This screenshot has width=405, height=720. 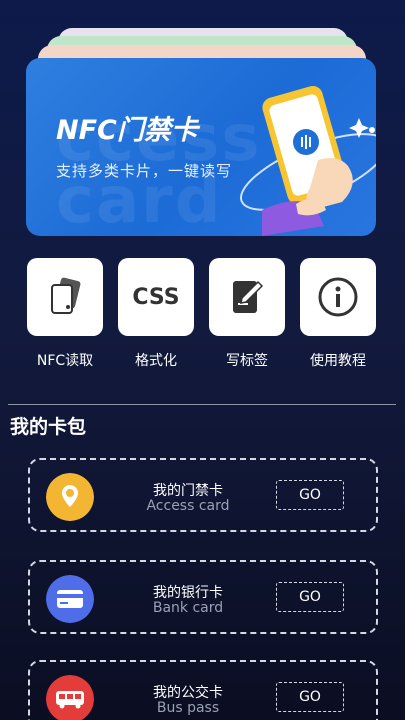 I want to click on wallet-card-bank: 我的银行卡 Bank card GO, so click(x=203, y=597).